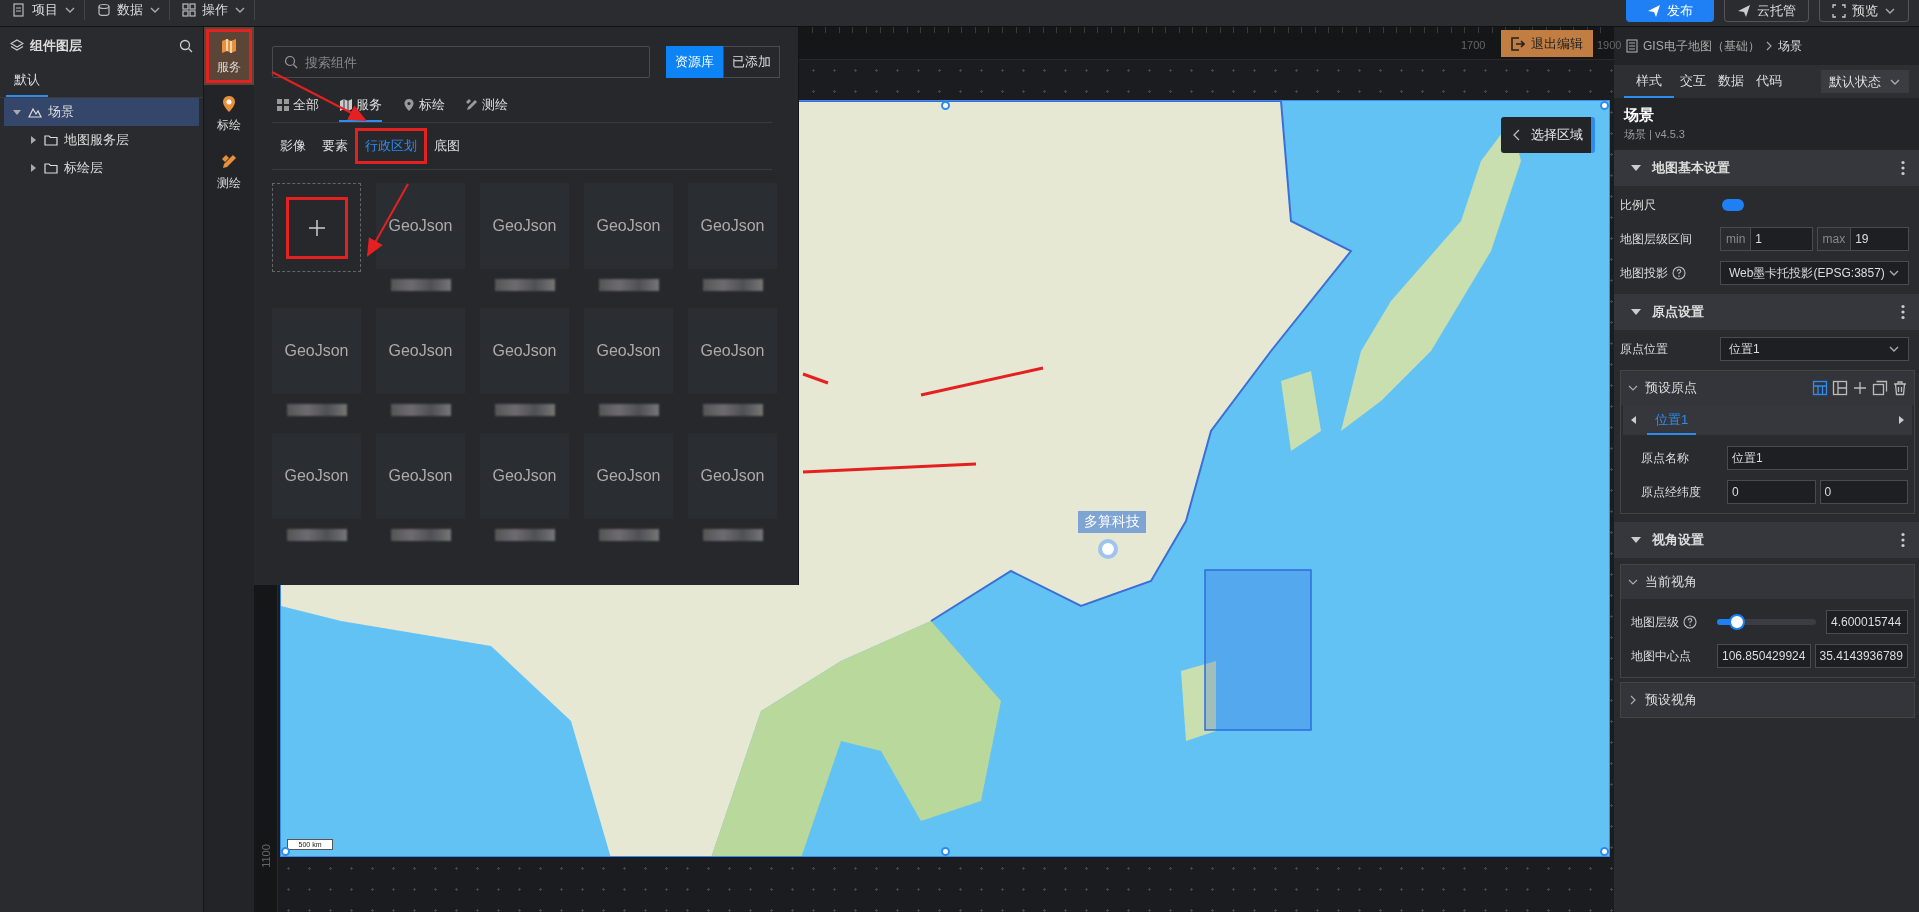 Image resolution: width=1919 pixels, height=912 pixels. What do you see at coordinates (694, 62) in the screenshot?
I see `segment-button: 资源库` at bounding box center [694, 62].